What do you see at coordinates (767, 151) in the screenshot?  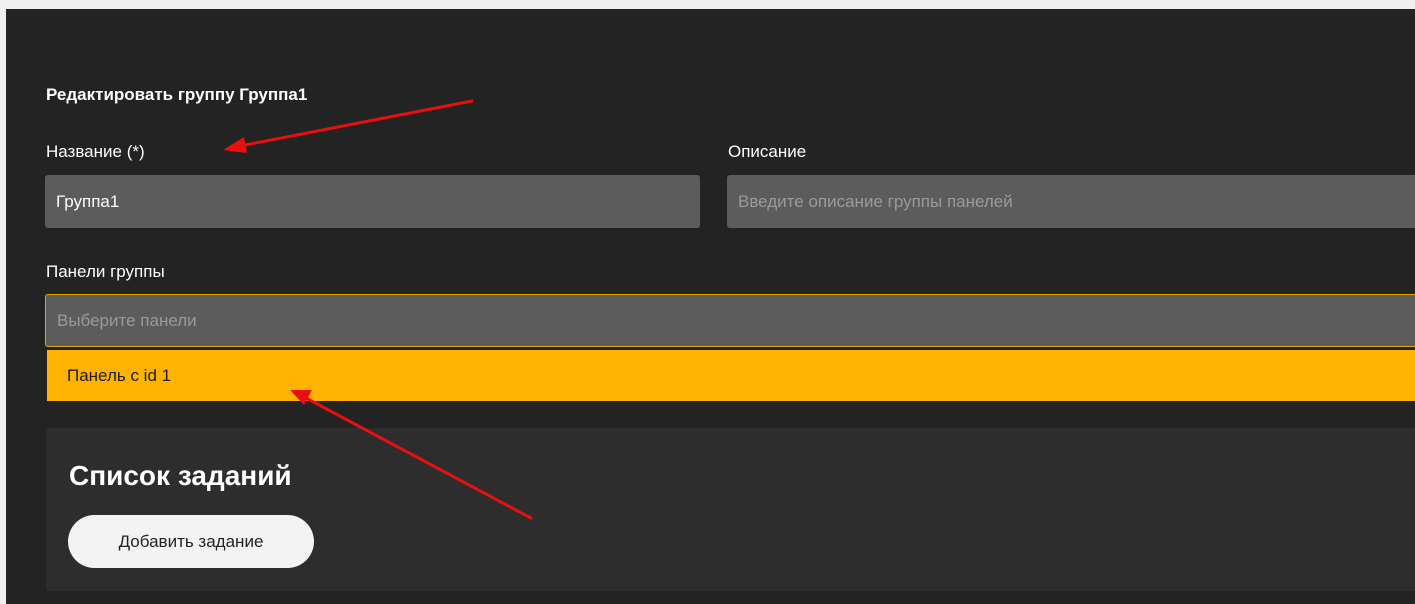 I see `description-label: Описание` at bounding box center [767, 151].